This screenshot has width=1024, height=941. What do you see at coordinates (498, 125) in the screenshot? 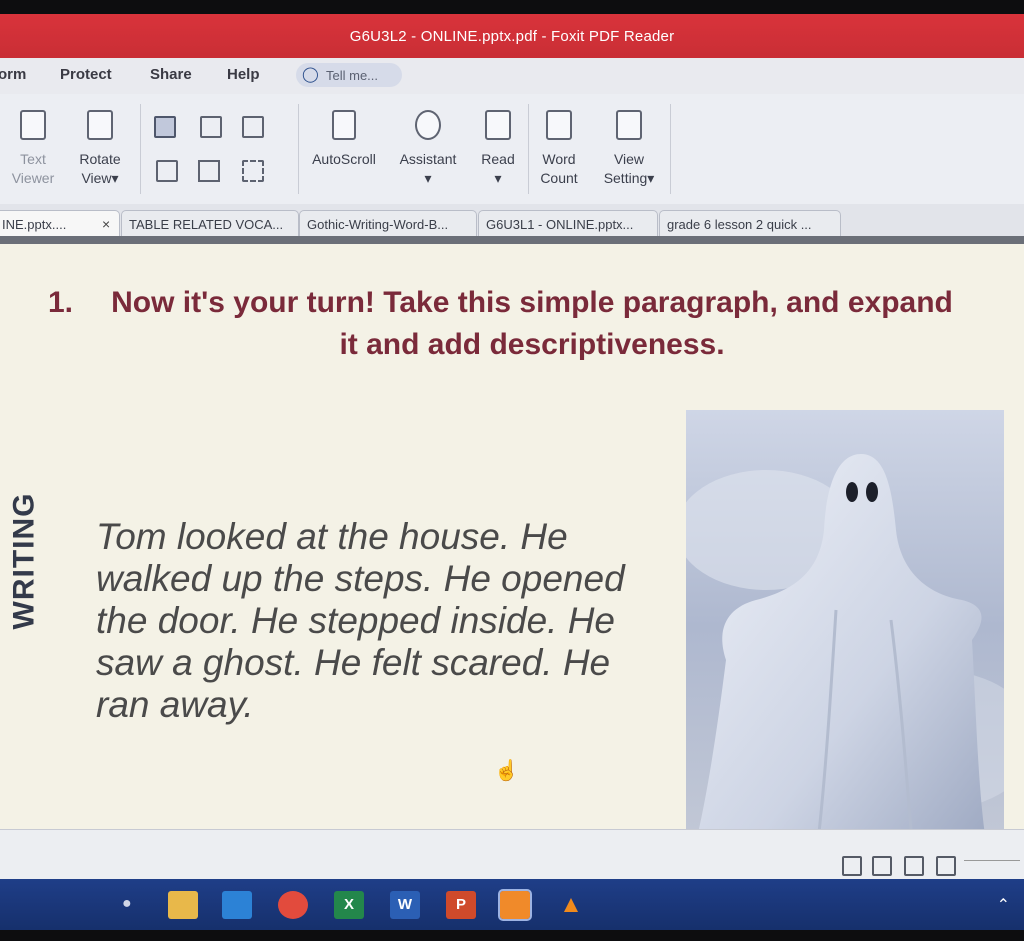
I see `speaker-icon` at bounding box center [498, 125].